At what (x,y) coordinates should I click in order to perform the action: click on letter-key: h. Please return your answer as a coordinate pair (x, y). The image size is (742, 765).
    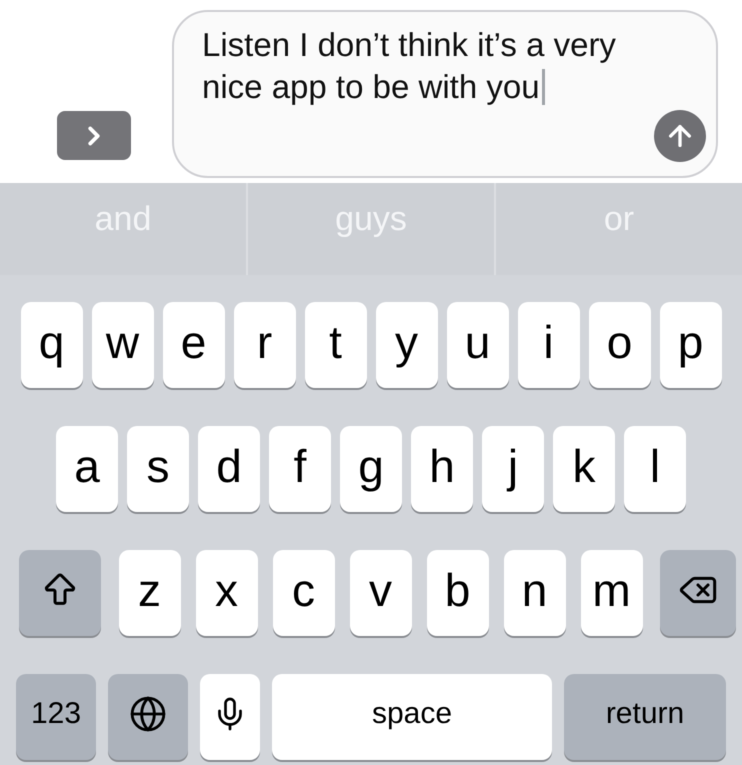
    Looking at the image, I should click on (442, 469).